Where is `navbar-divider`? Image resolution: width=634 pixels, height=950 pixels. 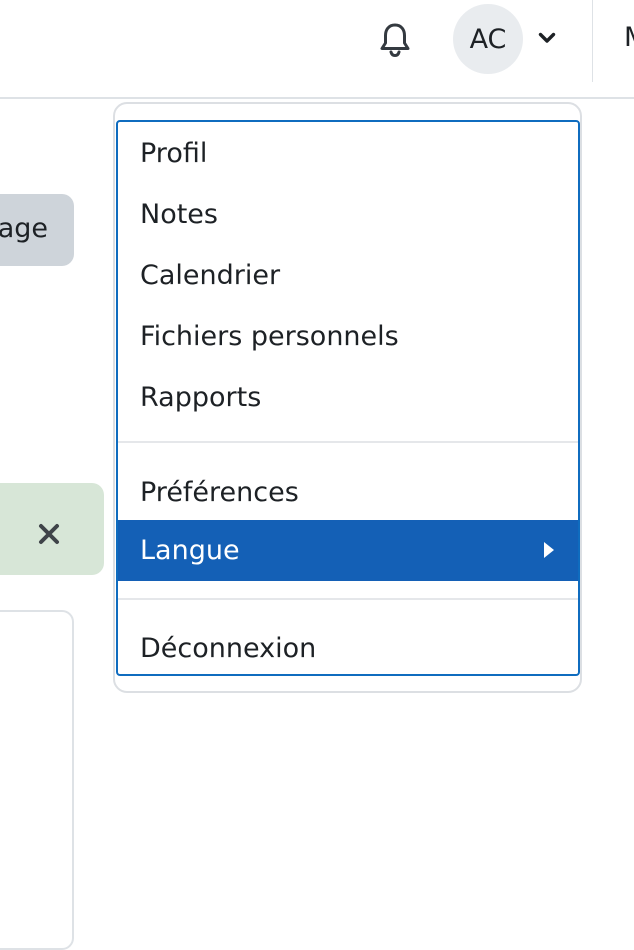
navbar-divider is located at coordinates (592, 41).